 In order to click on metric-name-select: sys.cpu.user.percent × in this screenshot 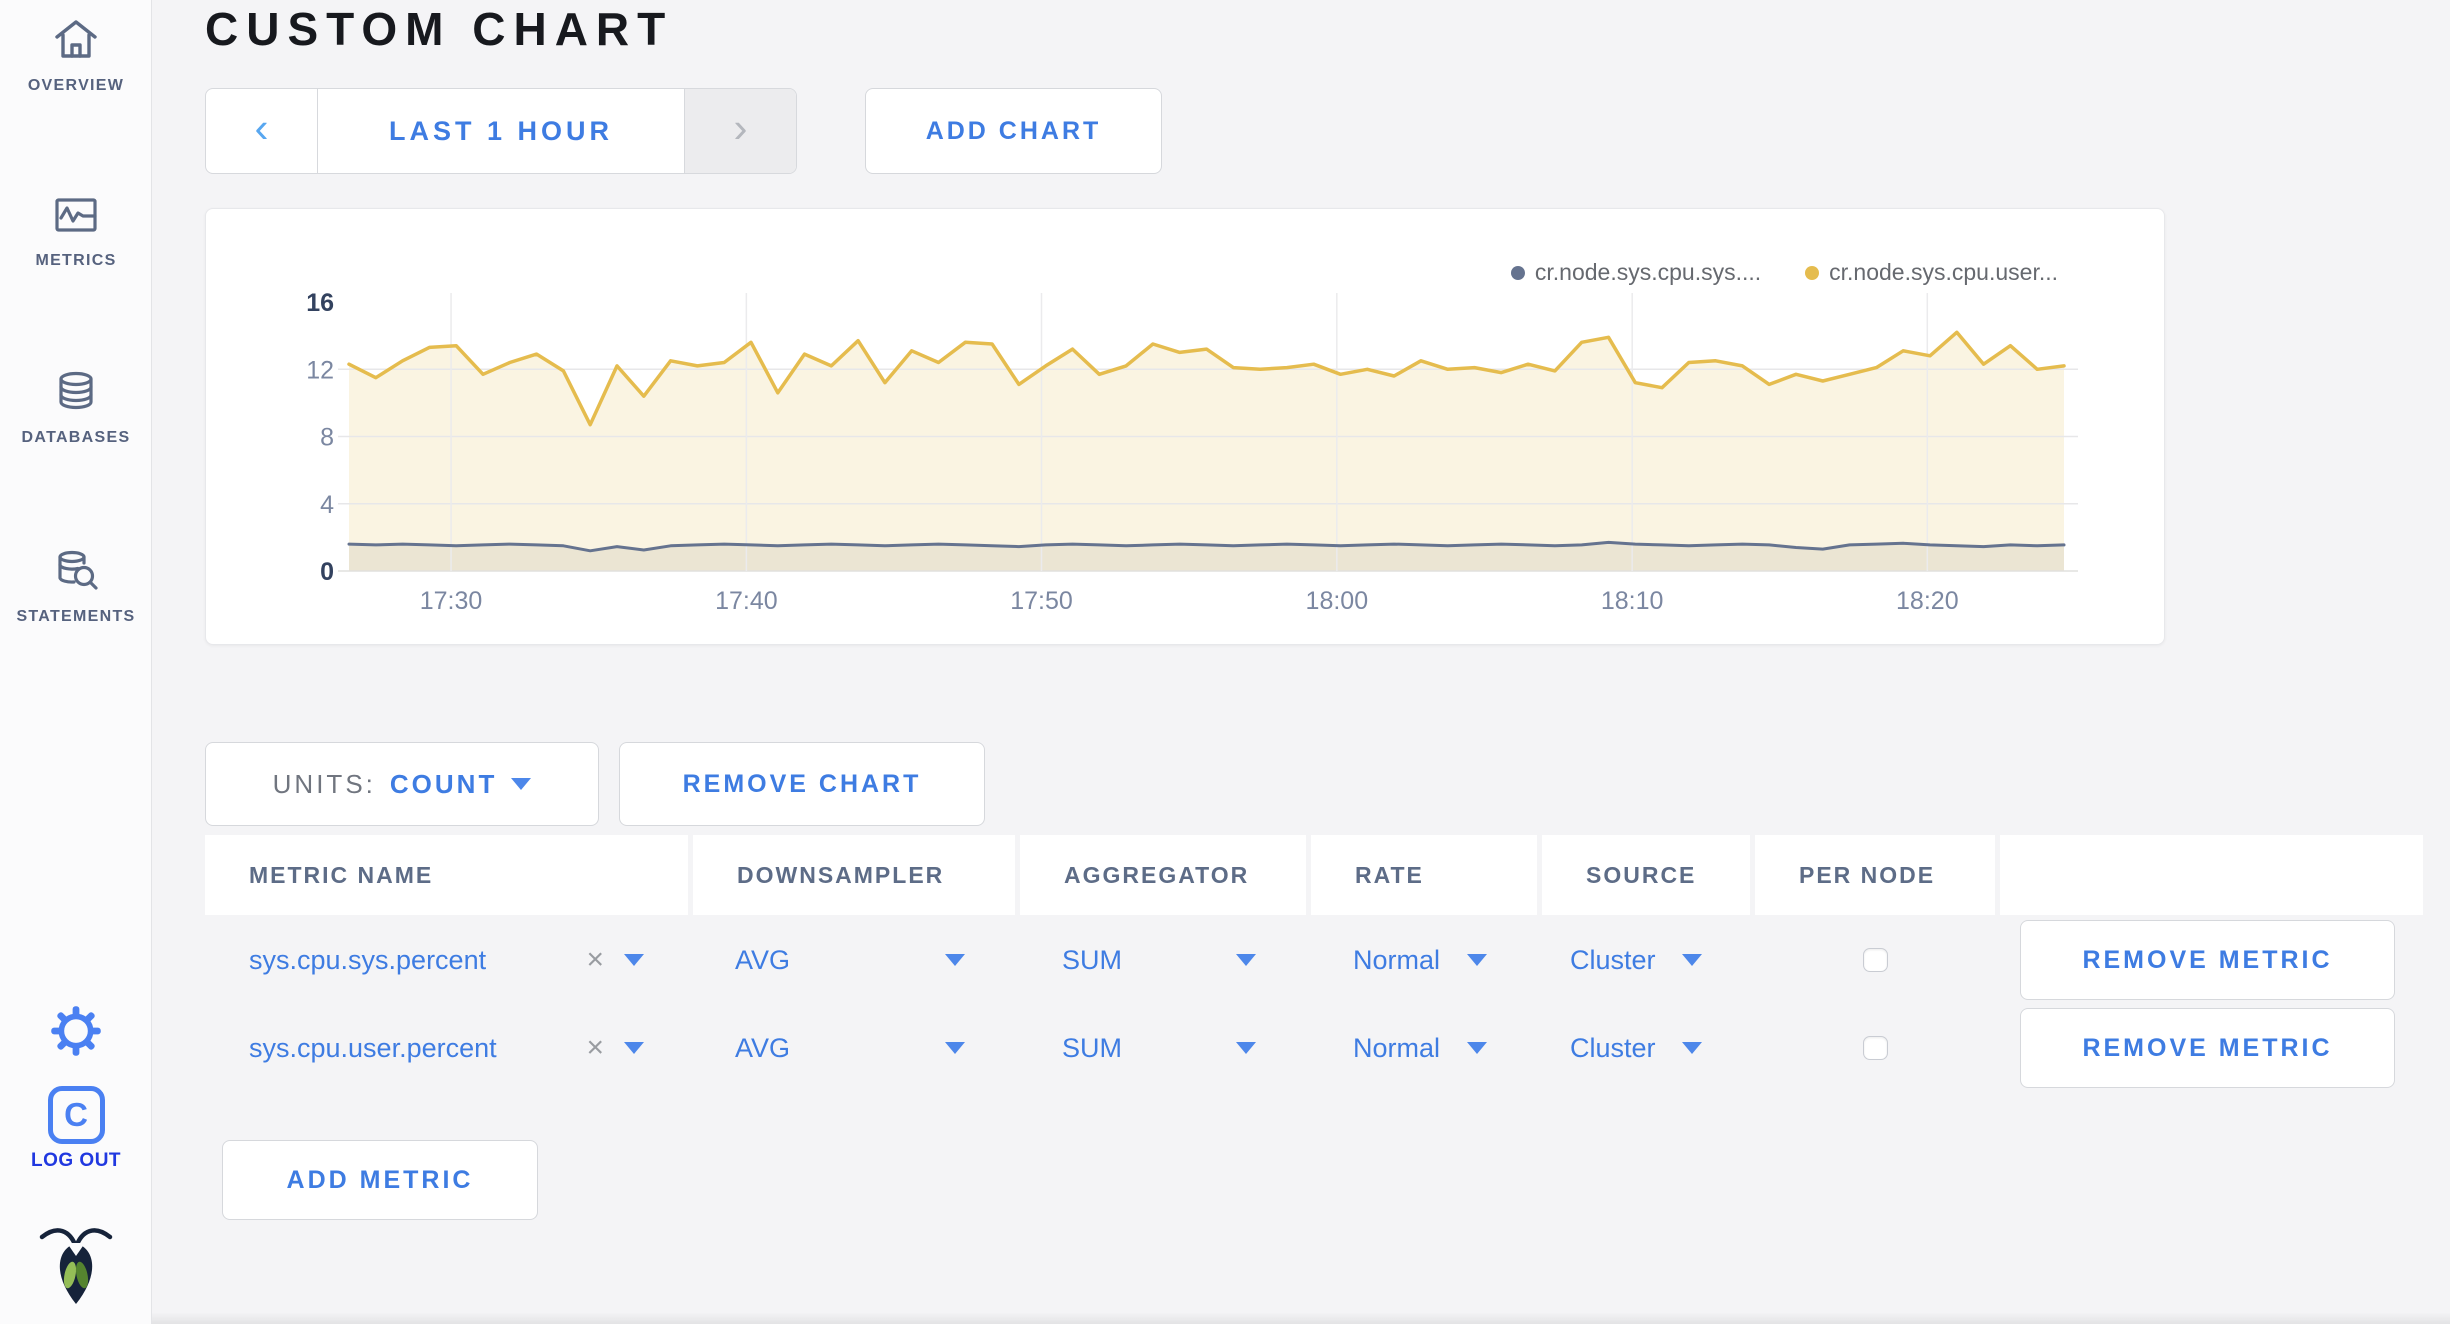, I will do `click(446, 1048)`.